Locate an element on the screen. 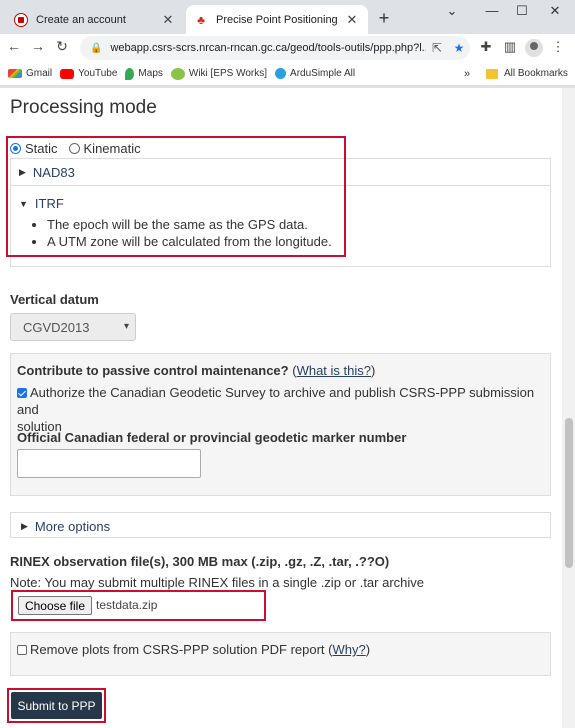 The height and width of the screenshot is (728, 575). highlight-box-file is located at coordinates (138, 605).